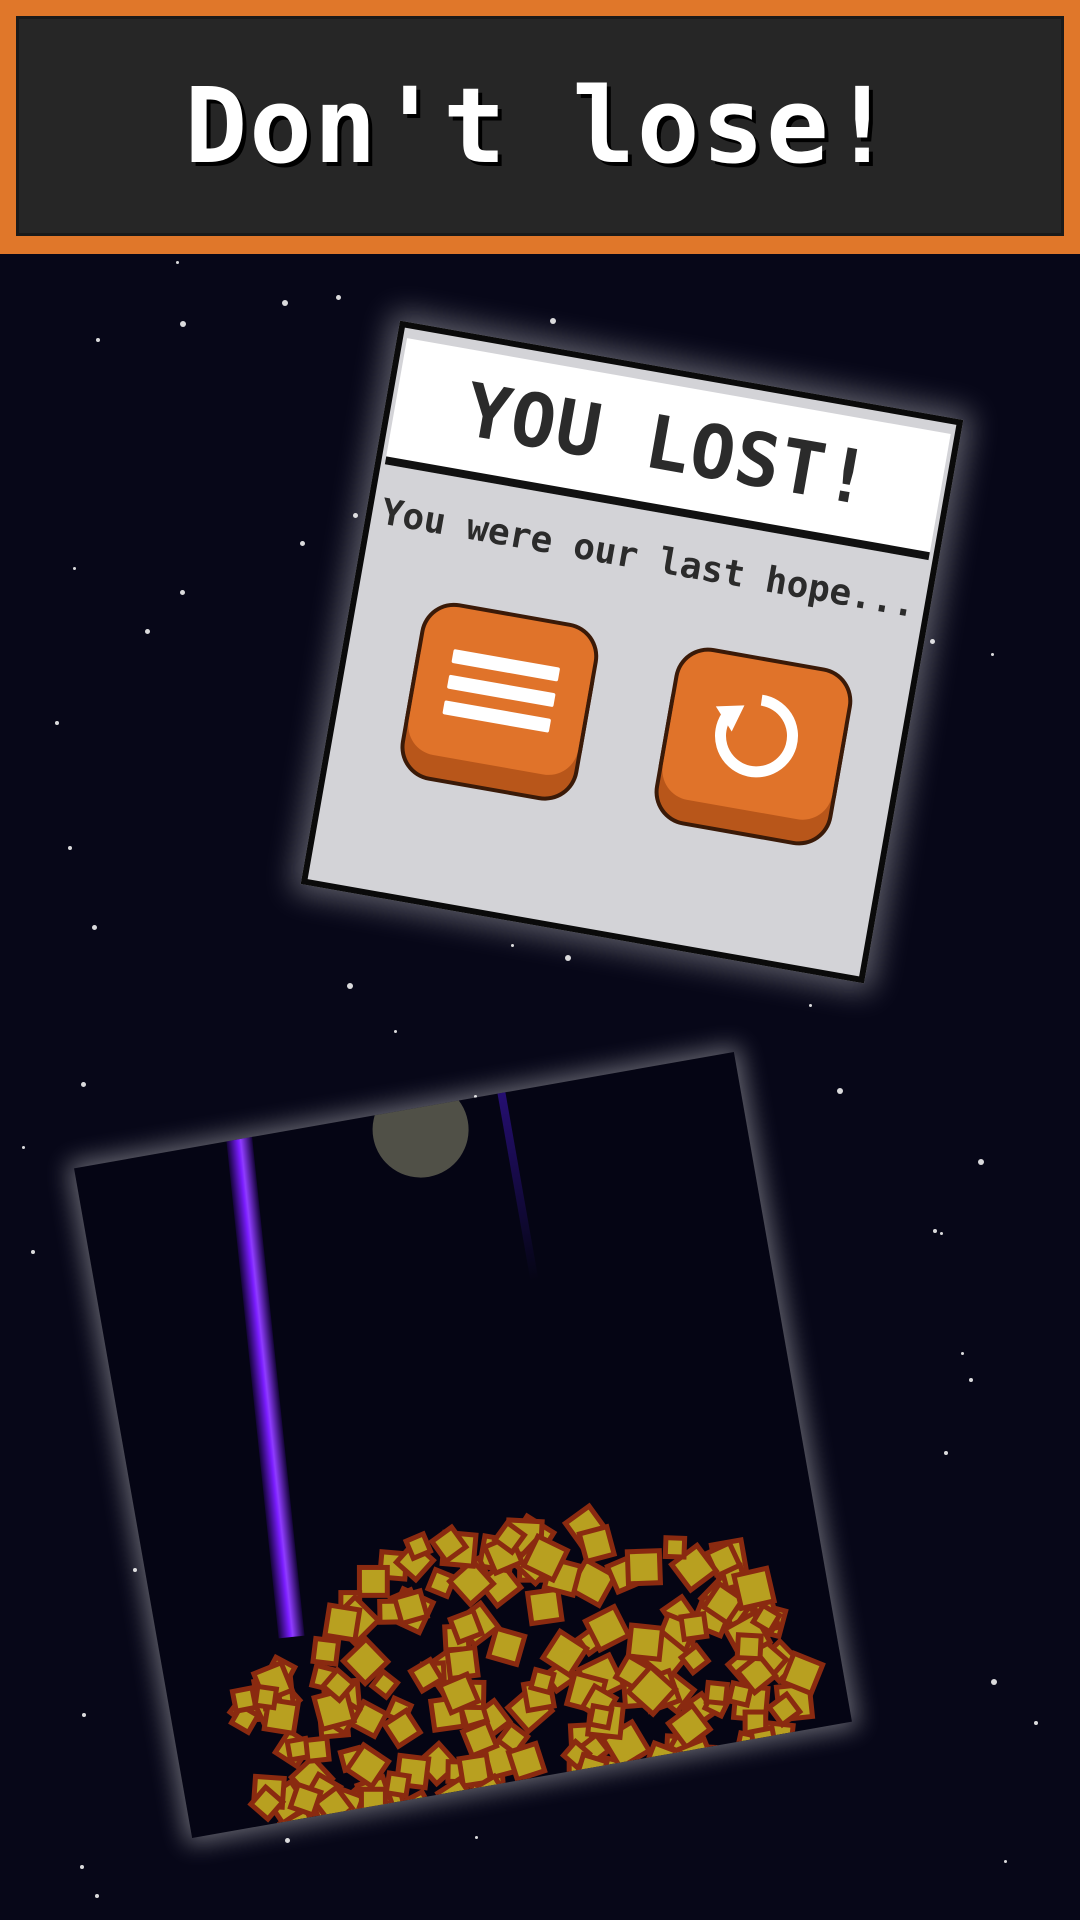 Image resolution: width=1080 pixels, height=1920 pixels. What do you see at coordinates (501, 691) in the screenshot?
I see `menu-button` at bounding box center [501, 691].